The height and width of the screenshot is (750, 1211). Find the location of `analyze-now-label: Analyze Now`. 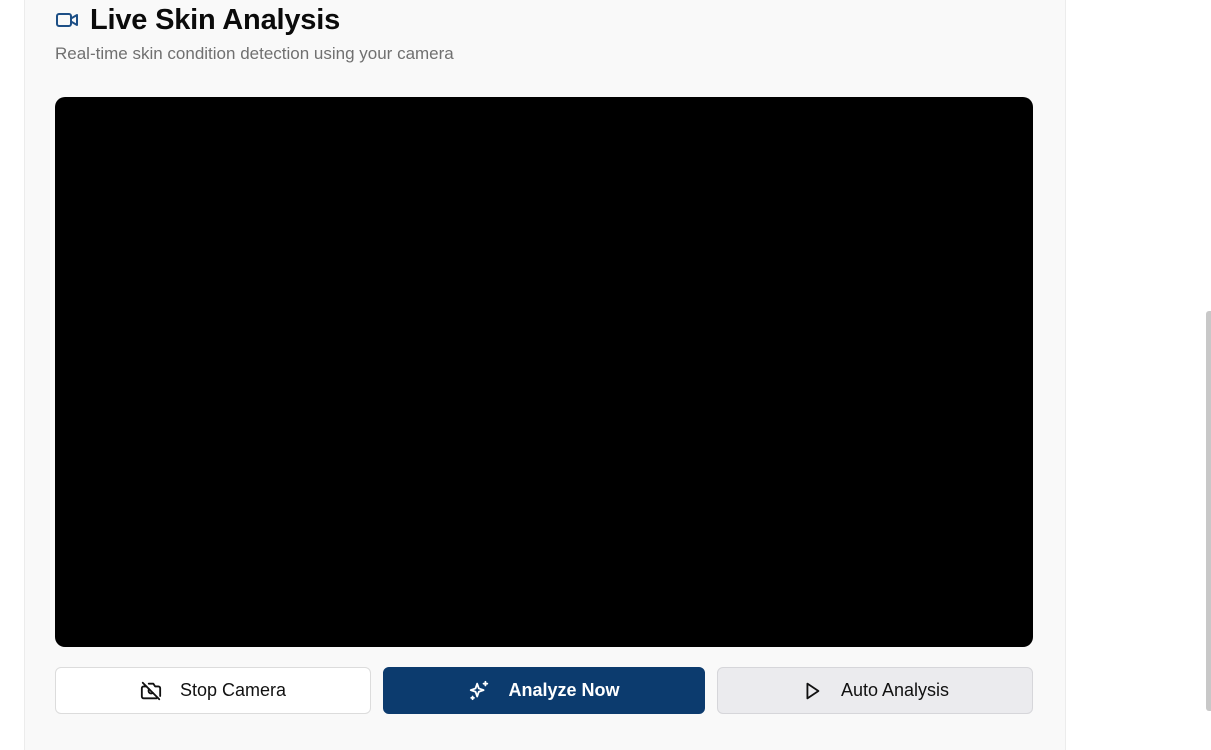

analyze-now-label: Analyze Now is located at coordinates (564, 690).